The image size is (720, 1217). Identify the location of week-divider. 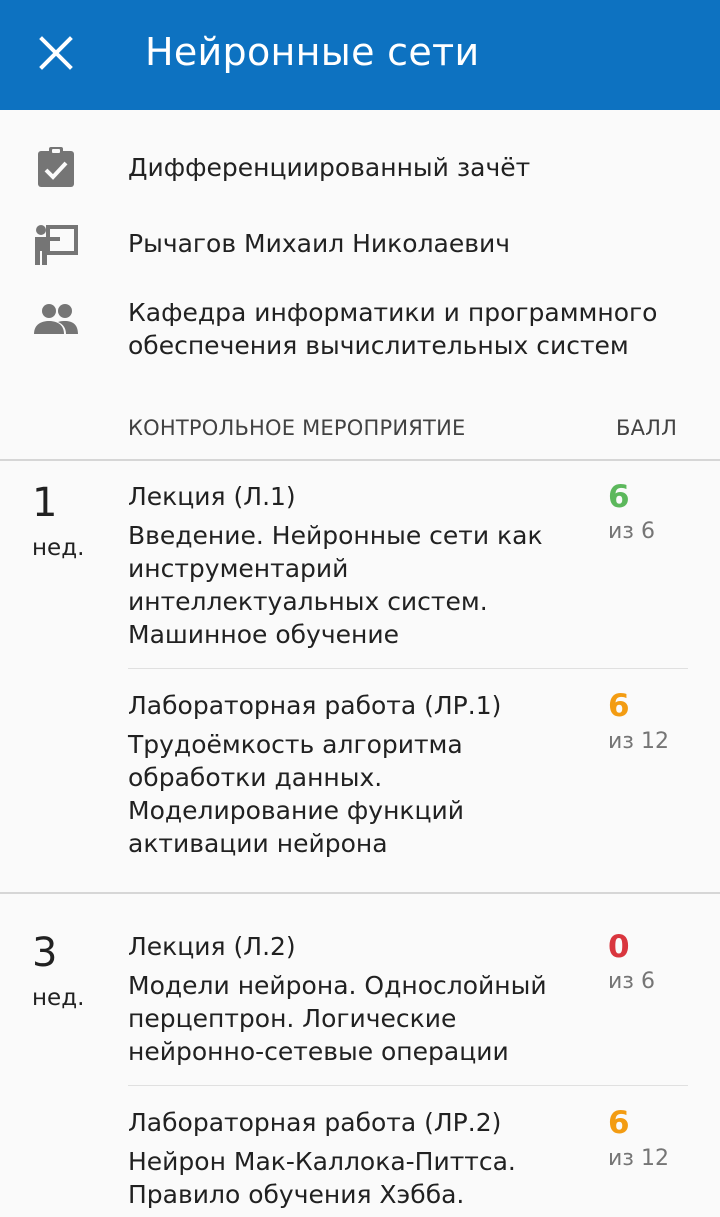
(360, 893).